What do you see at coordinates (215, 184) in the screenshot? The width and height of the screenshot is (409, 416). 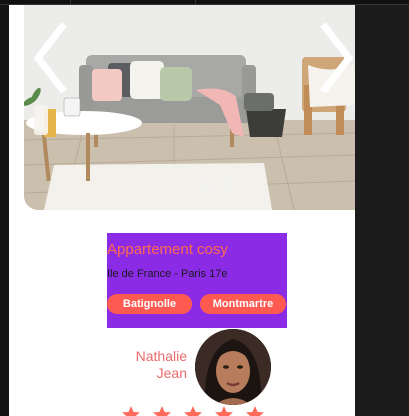 I see `carousel-counter: 1 / 5` at bounding box center [215, 184].